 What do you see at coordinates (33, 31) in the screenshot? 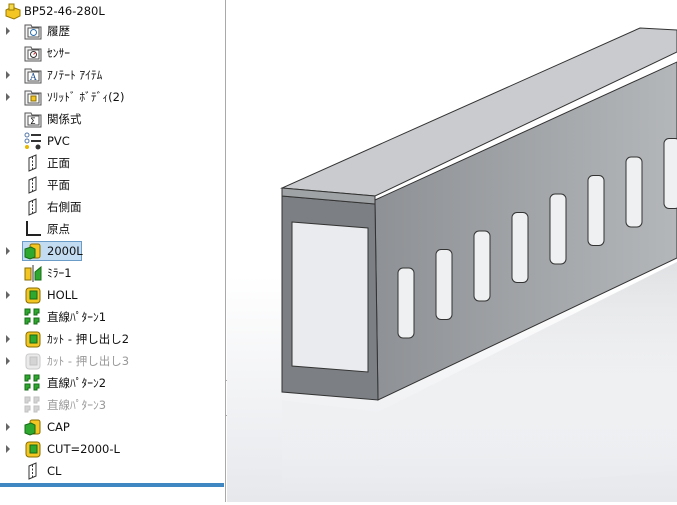
I see `history-folder-icon` at bounding box center [33, 31].